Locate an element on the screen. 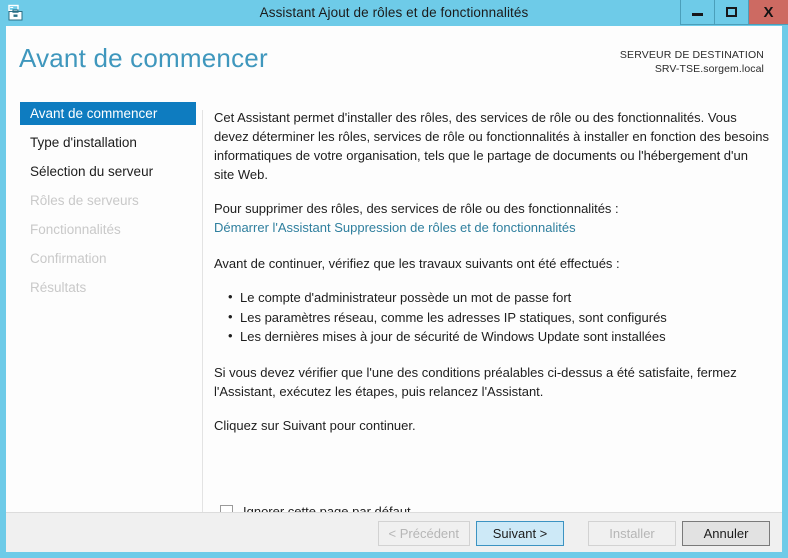  minimize-button is located at coordinates (697, 12).